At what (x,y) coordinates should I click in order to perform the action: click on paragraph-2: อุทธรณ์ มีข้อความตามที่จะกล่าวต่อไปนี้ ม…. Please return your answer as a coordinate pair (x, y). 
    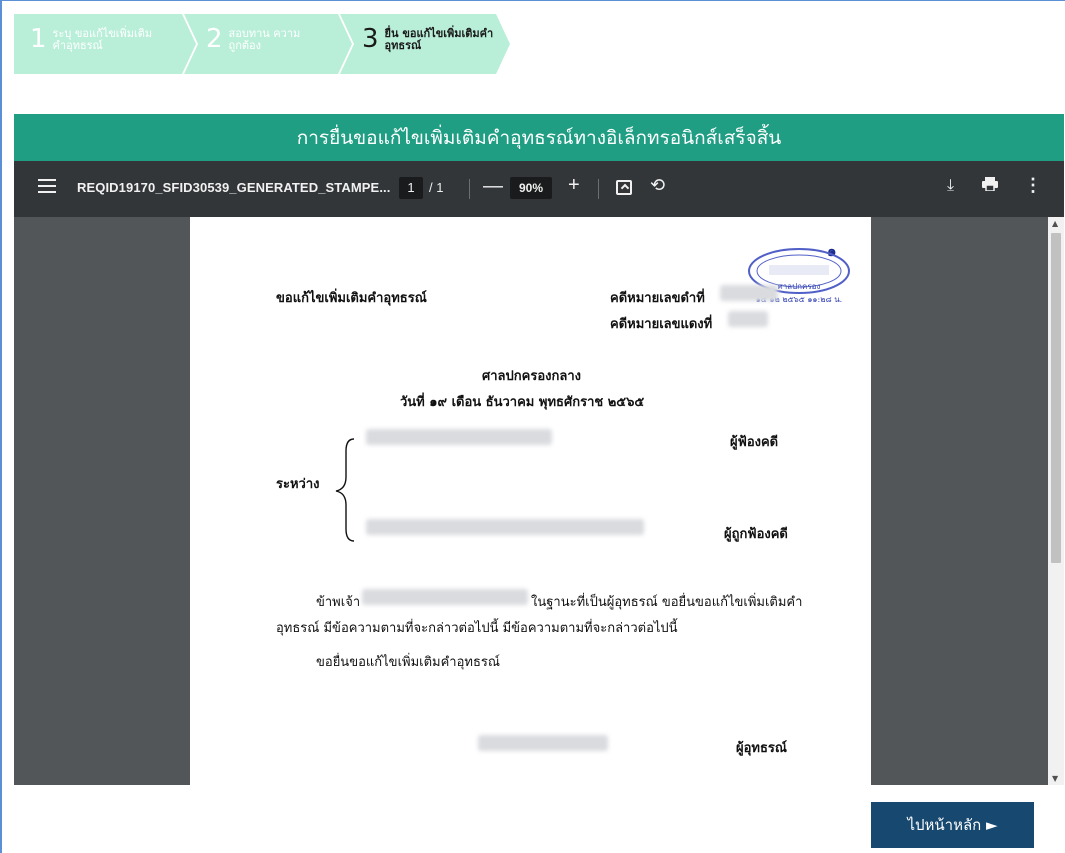
    Looking at the image, I should click on (477, 628).